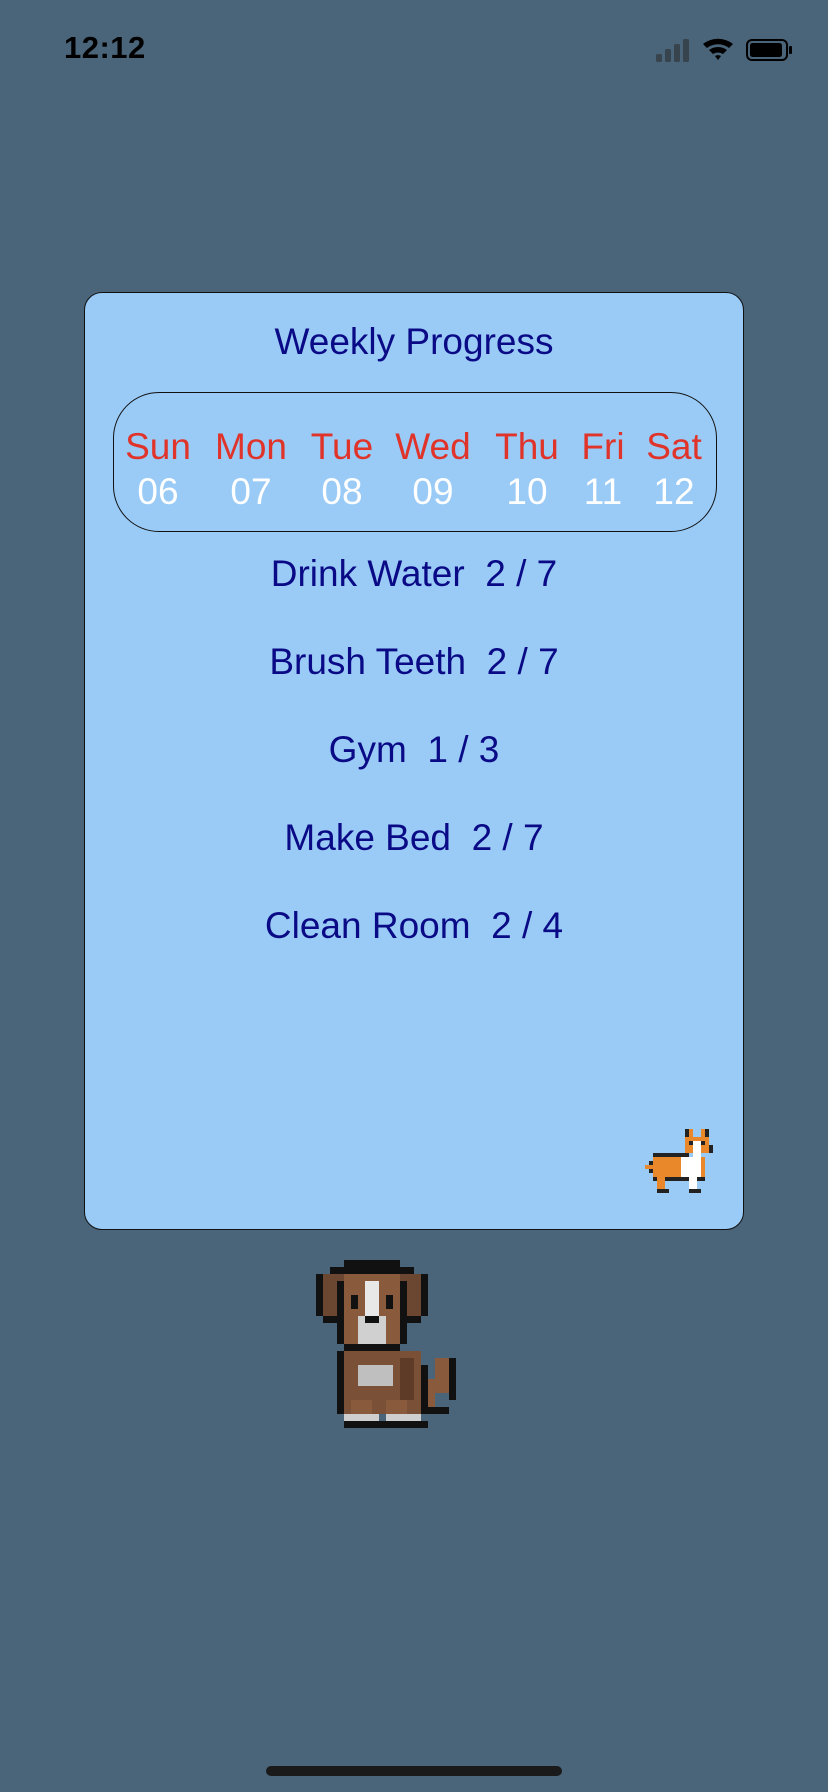 The height and width of the screenshot is (1792, 828). I want to click on day-number: 10, so click(527, 491).